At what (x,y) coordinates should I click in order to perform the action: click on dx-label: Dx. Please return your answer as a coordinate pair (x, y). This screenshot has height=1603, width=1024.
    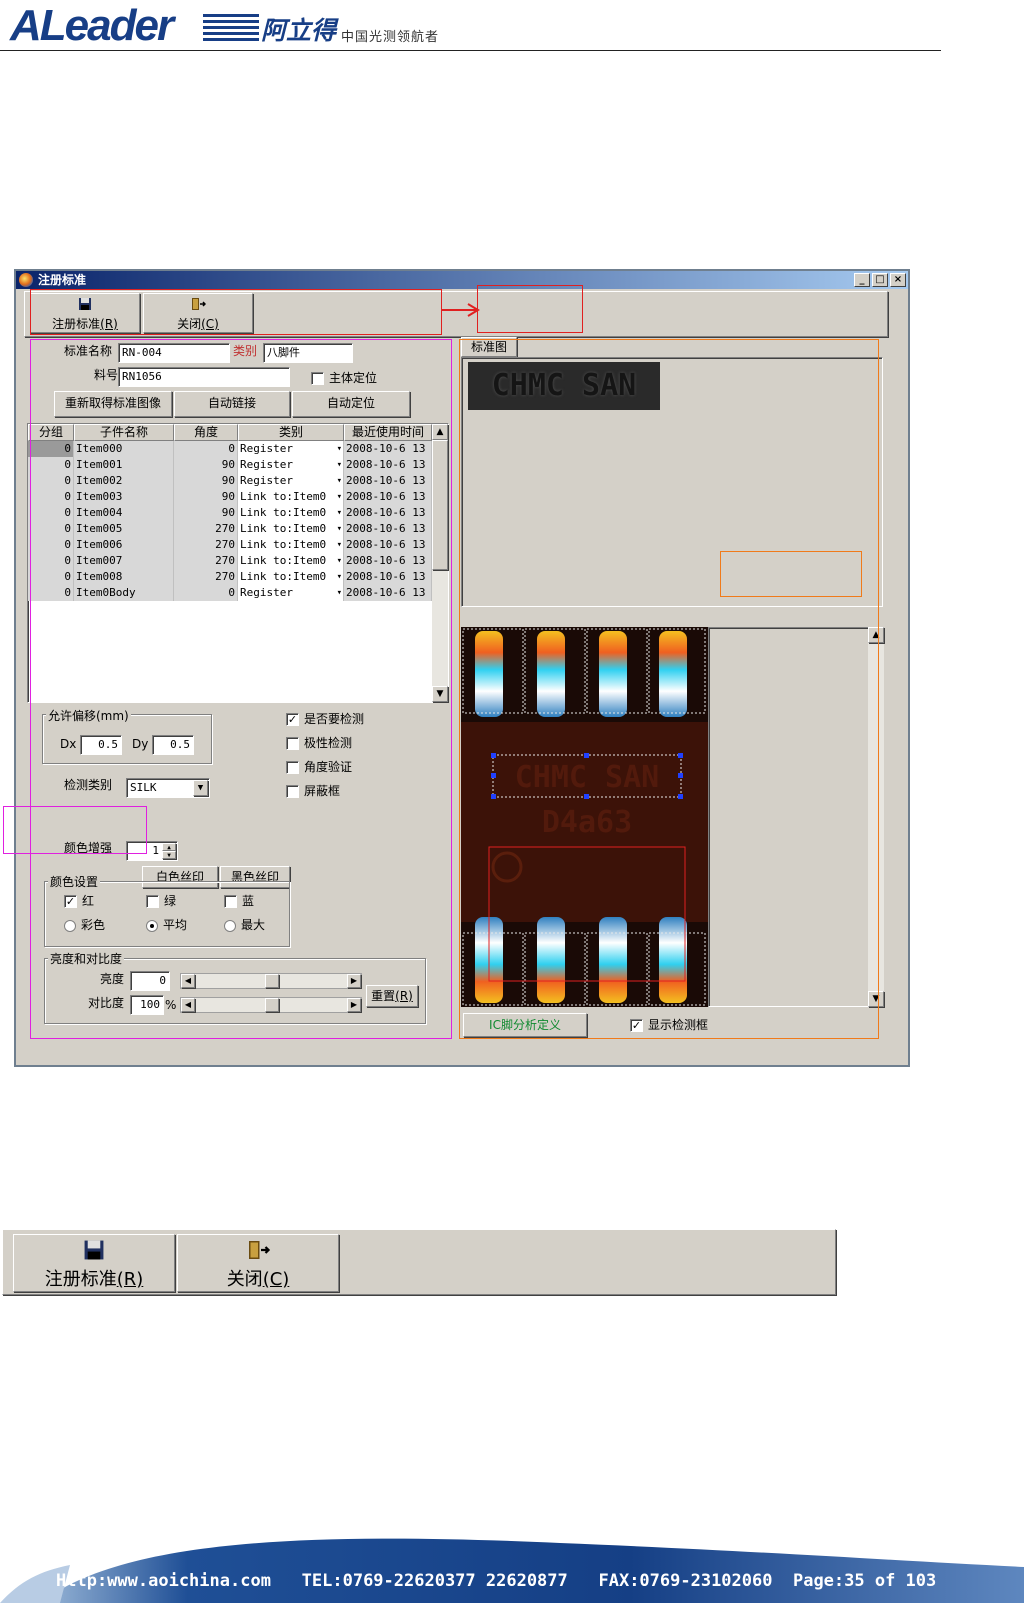
    Looking at the image, I should click on (68, 744).